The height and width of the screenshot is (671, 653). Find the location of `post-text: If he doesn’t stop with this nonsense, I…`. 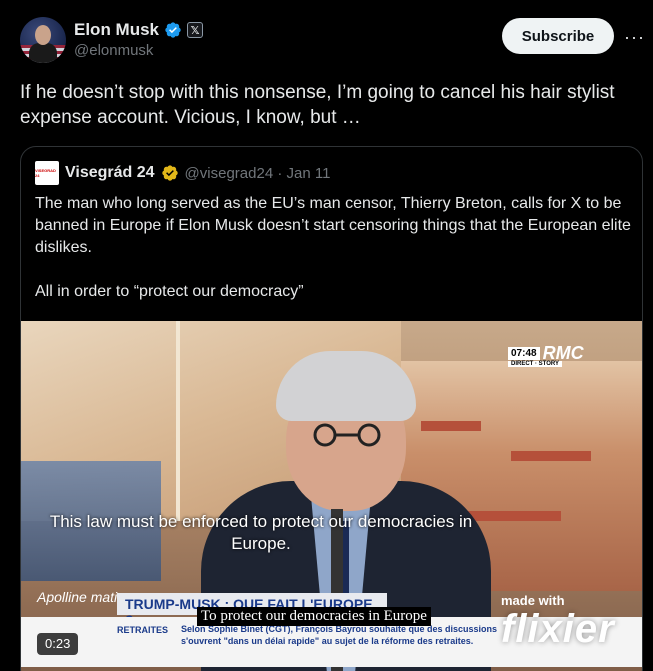

post-text: If he doesn’t stop with this nonsense, I… is located at coordinates (317, 105).